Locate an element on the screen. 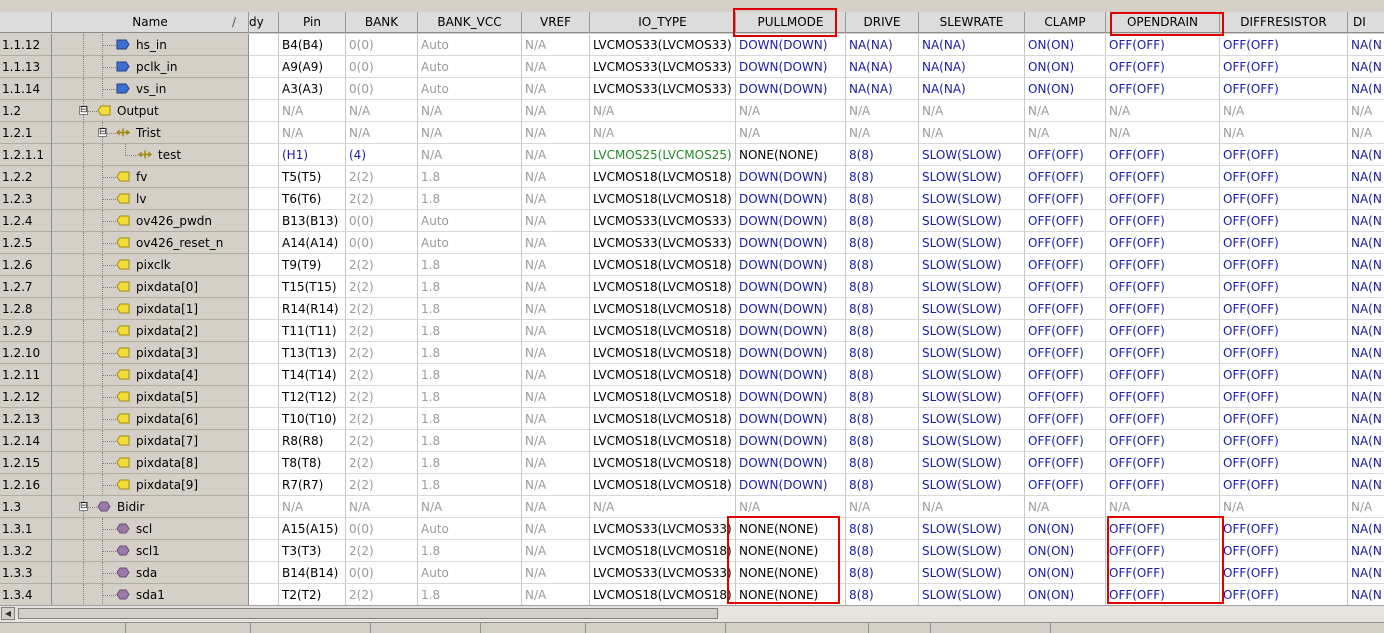  drive-cell: NA(NA) is located at coordinates (882, 89).